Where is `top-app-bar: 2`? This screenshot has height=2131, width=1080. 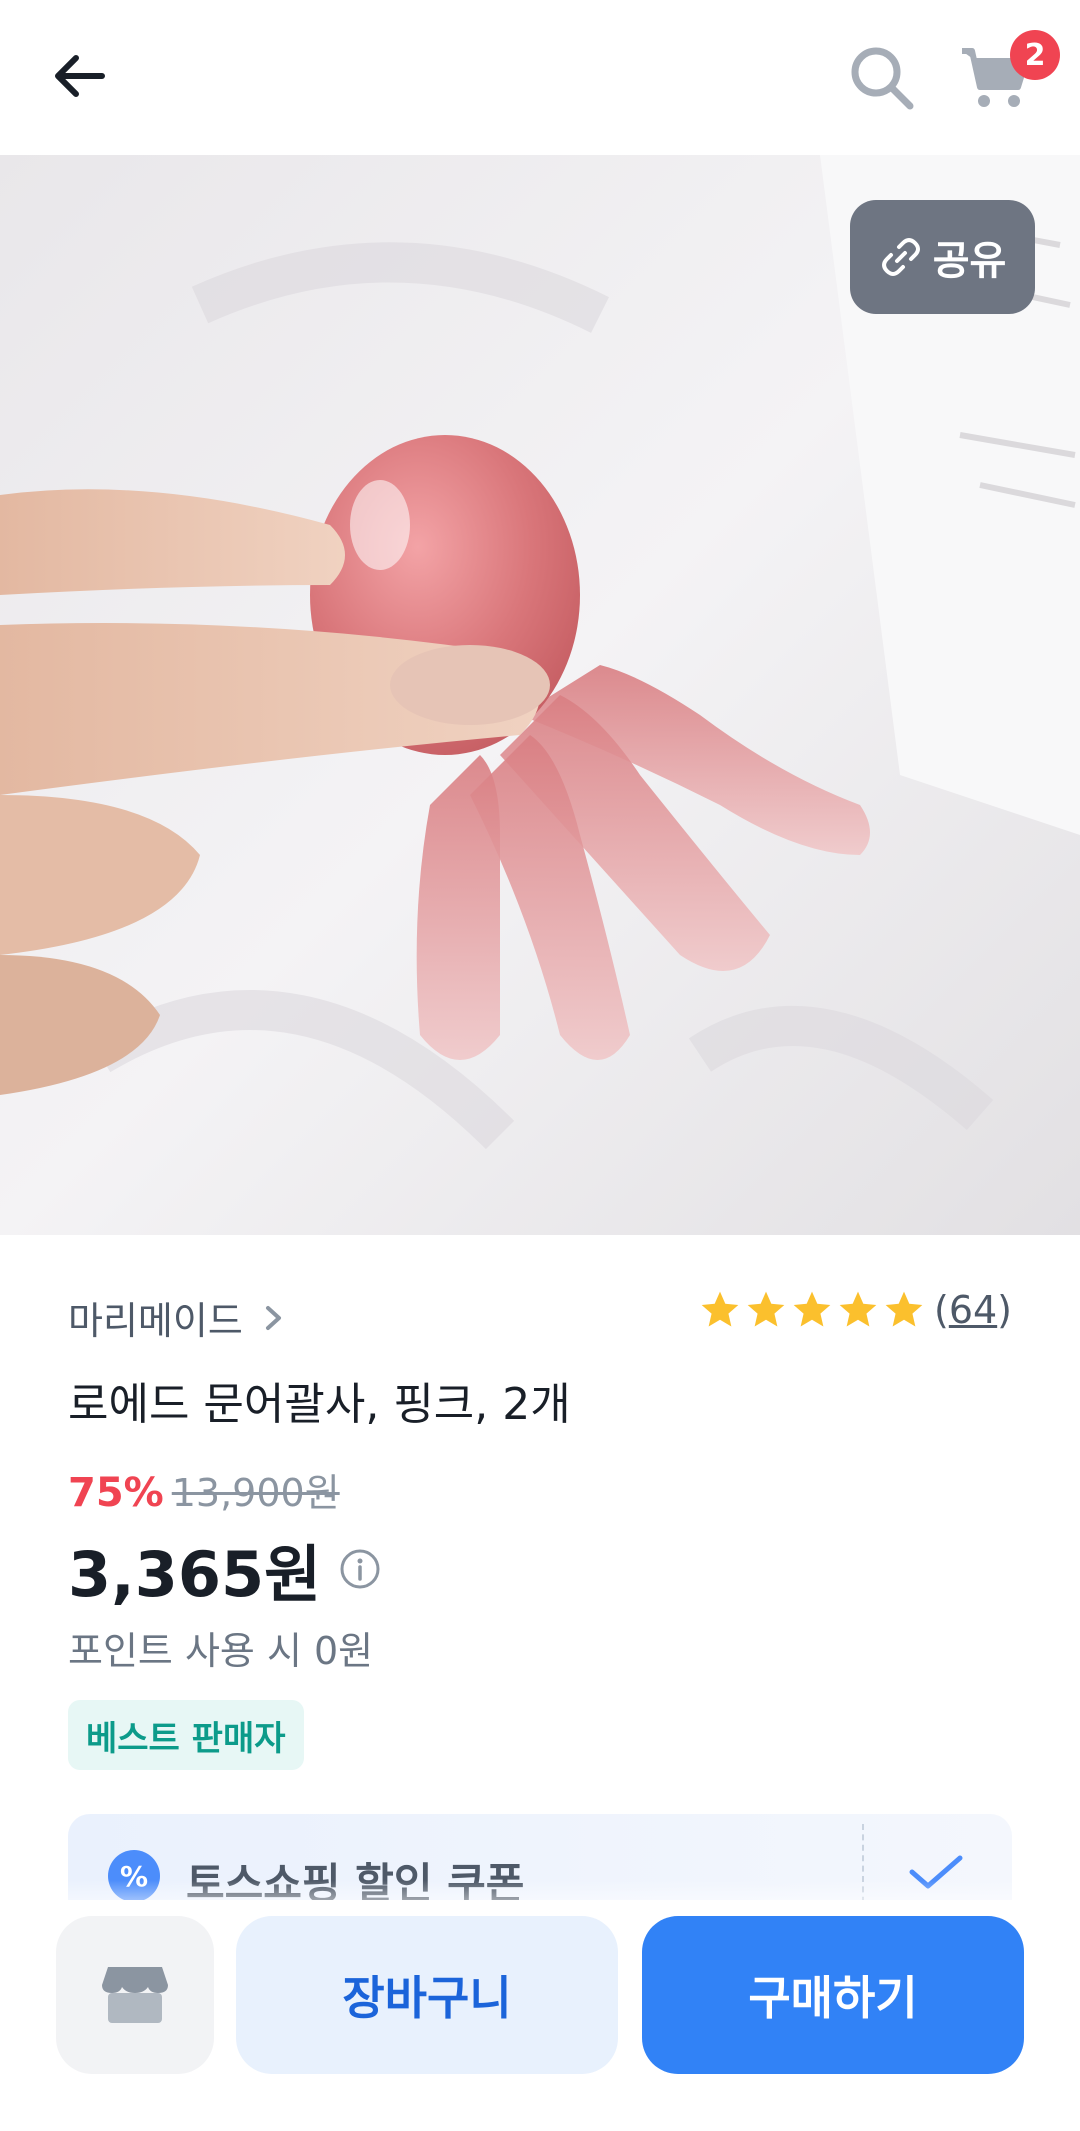
top-app-bar: 2 is located at coordinates (540, 77).